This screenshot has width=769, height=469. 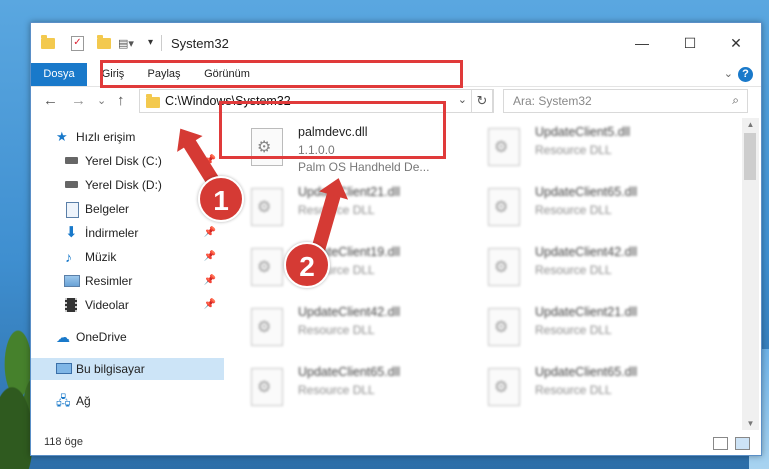 What do you see at coordinates (71, 232) in the screenshot?
I see `download-icon: ⬇` at bounding box center [71, 232].